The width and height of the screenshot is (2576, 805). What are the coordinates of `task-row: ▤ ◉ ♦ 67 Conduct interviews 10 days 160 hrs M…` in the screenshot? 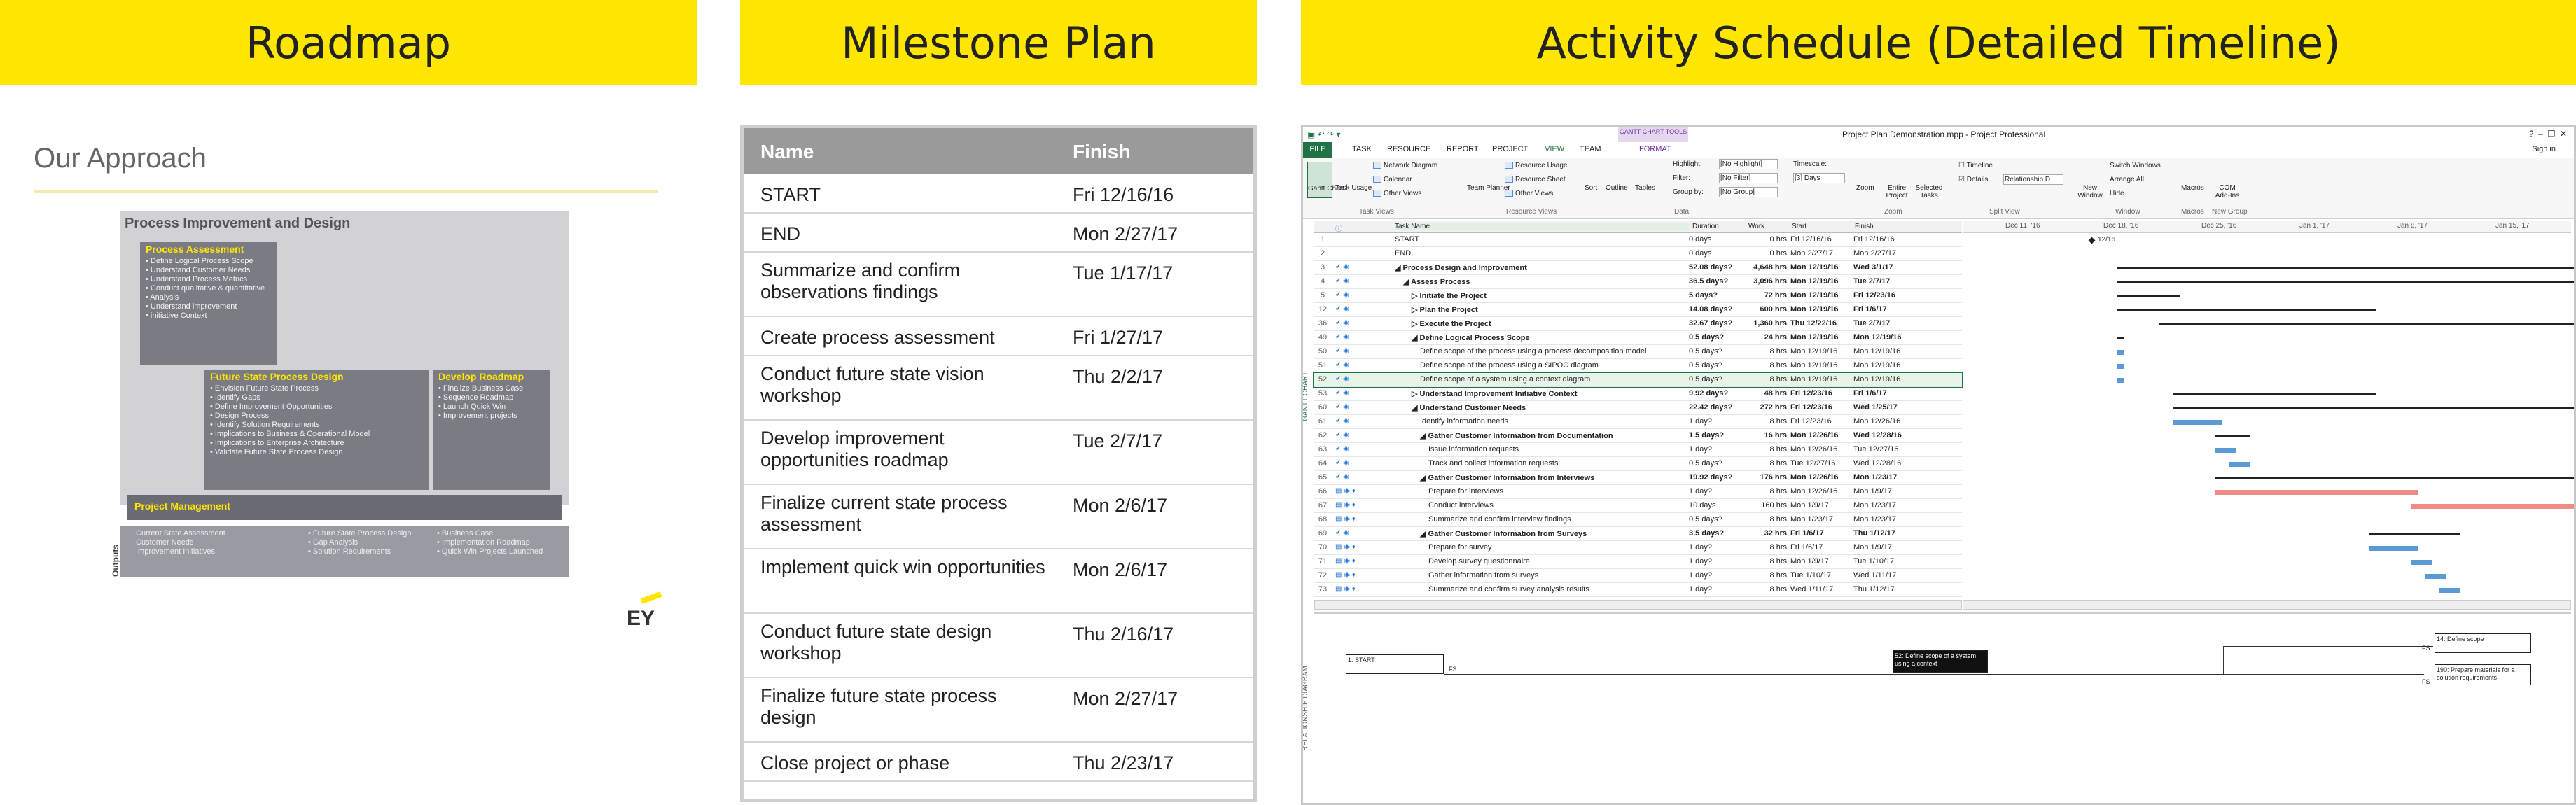 It's located at (1638, 506).